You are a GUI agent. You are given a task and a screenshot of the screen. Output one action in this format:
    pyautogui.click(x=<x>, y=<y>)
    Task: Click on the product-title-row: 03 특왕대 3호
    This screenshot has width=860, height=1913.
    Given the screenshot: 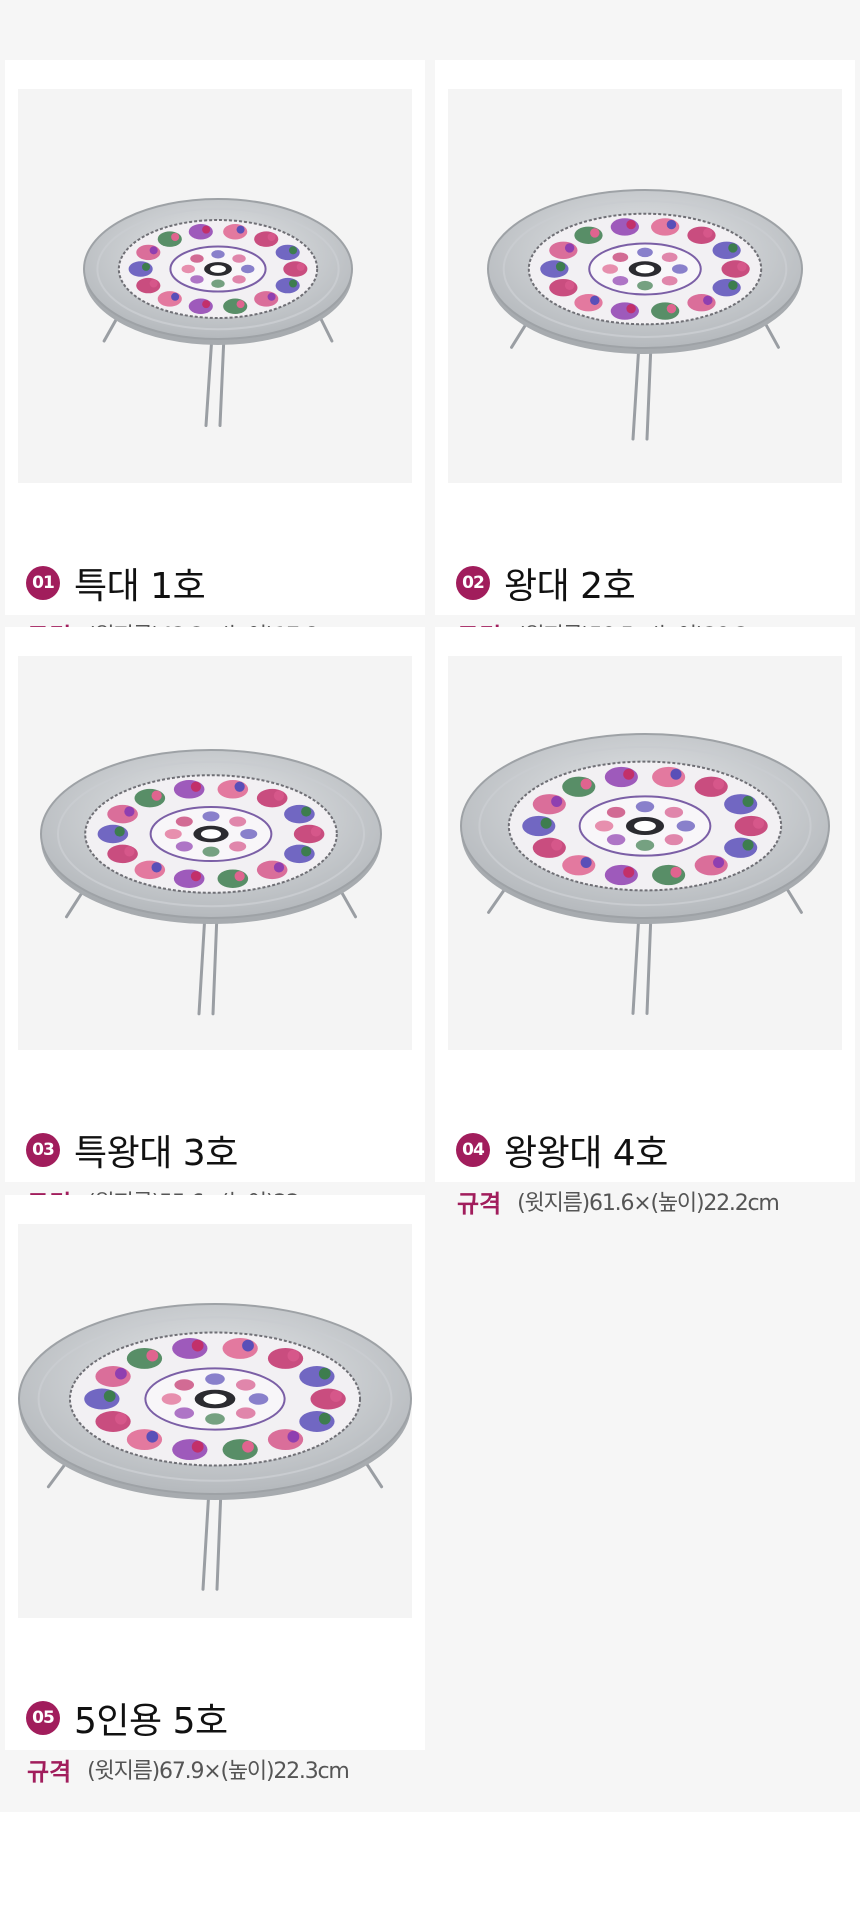 What is the action you would take?
    pyautogui.click(x=132, y=1150)
    